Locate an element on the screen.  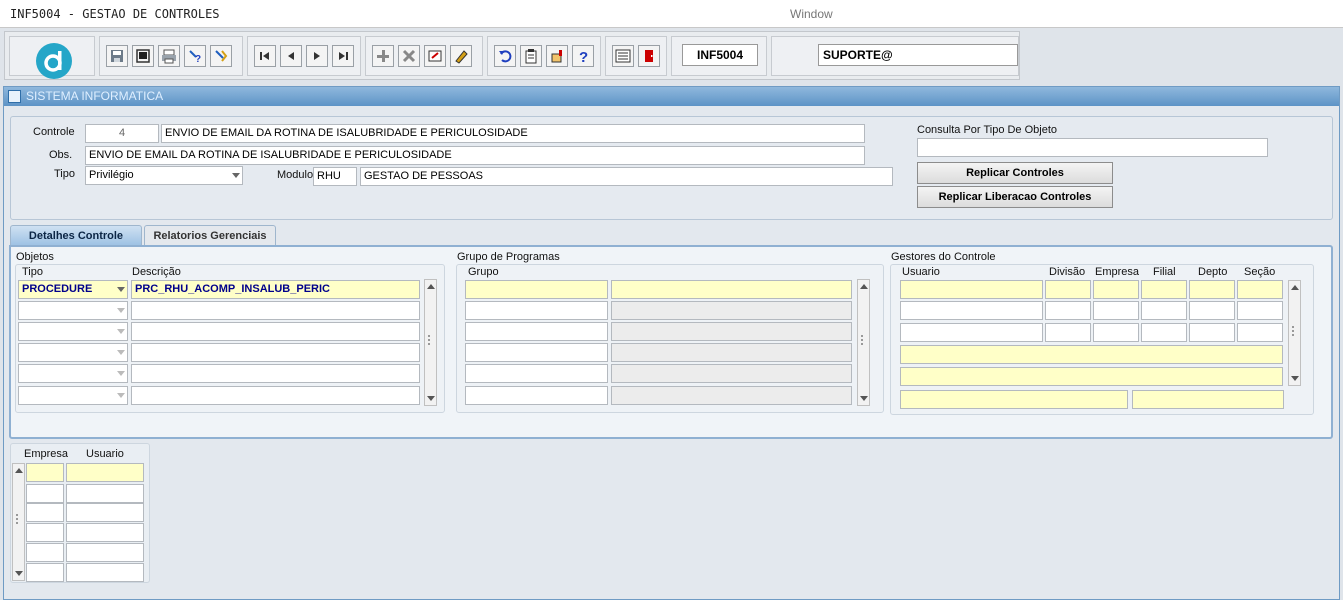
print-icon is located at coordinates (169, 56).